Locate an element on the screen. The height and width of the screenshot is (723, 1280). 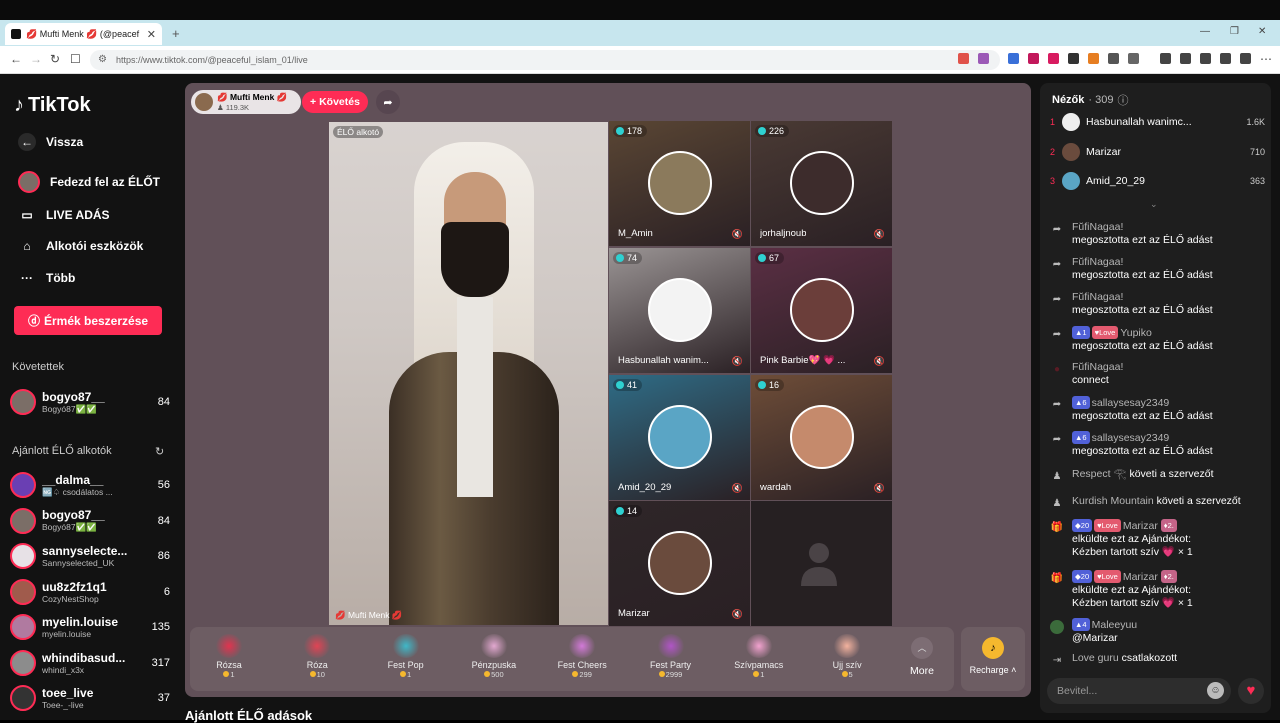
forward-icon: → is located at coordinates (36, 59).